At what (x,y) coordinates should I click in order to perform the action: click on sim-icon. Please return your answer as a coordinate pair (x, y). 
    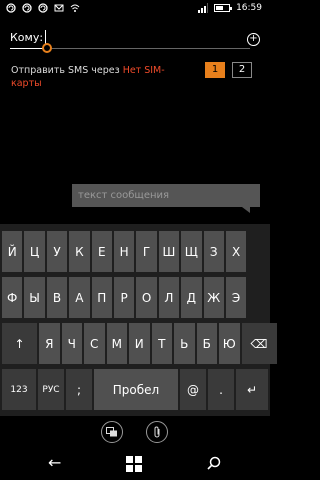
    Looking at the image, I should click on (112, 432).